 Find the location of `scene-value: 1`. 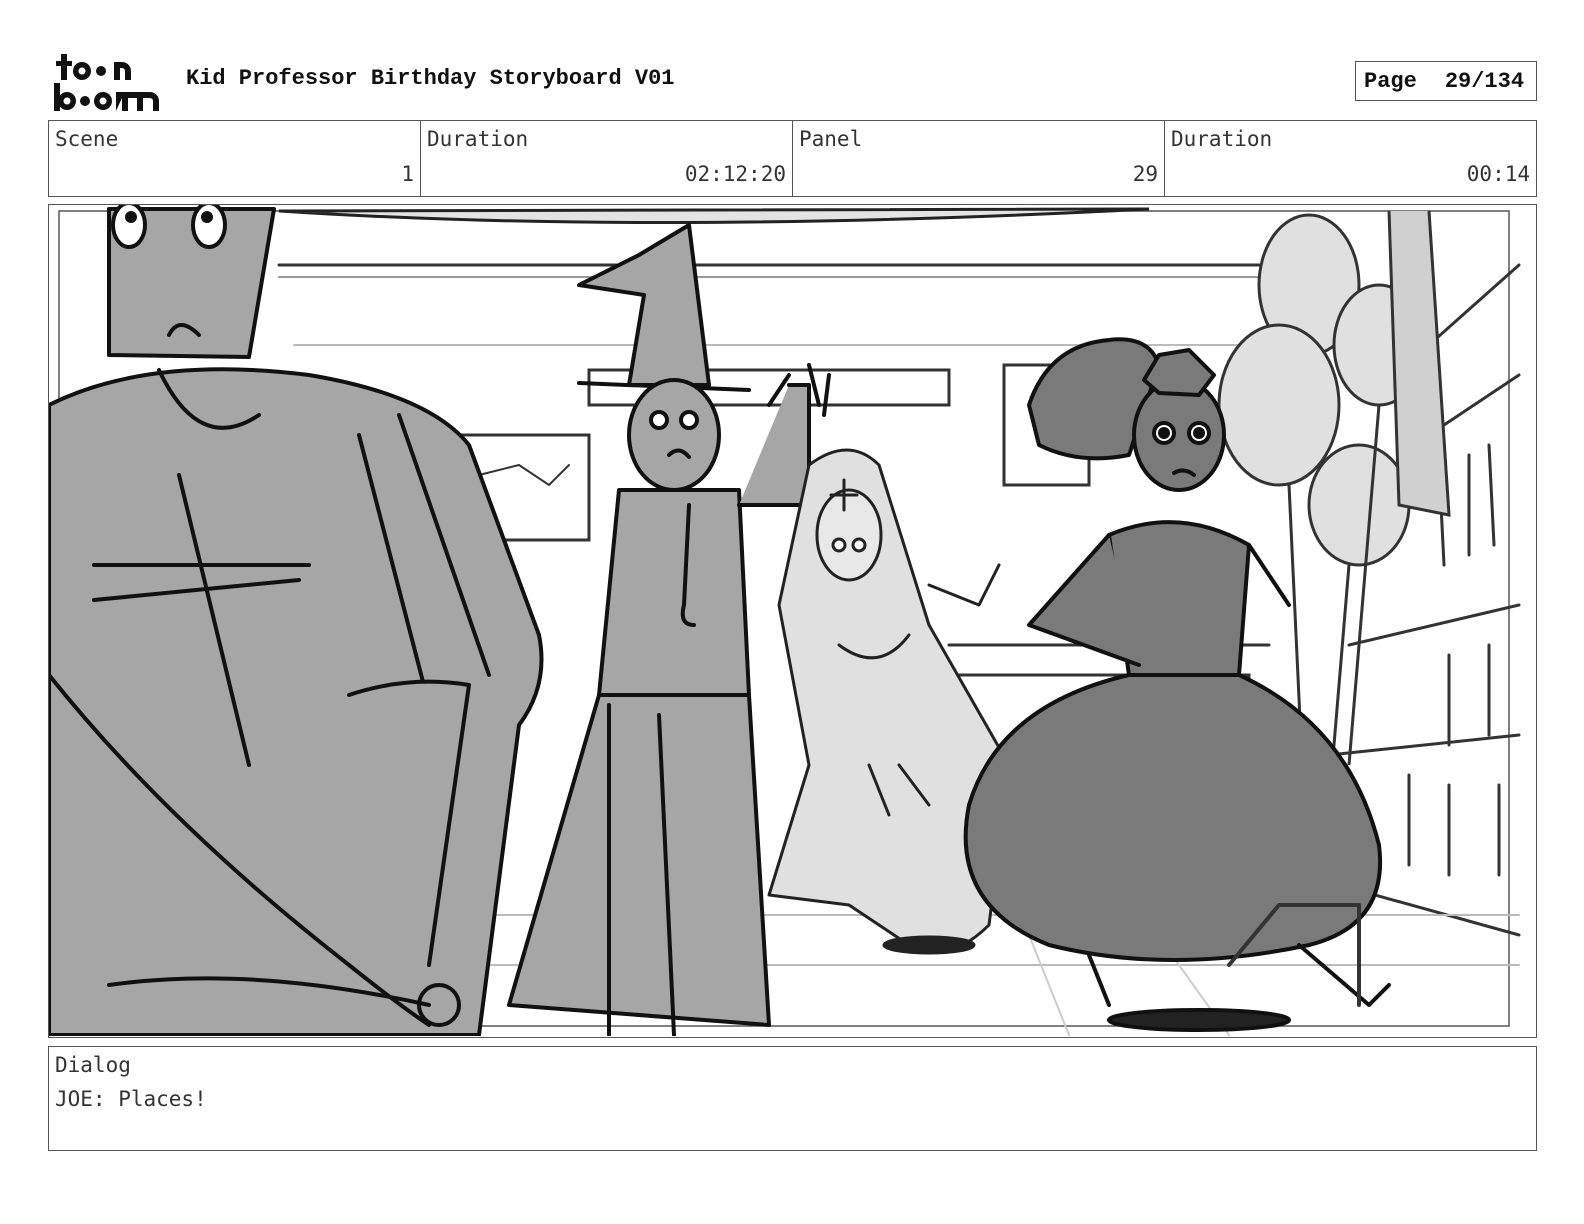

scene-value: 1 is located at coordinates (407, 174).